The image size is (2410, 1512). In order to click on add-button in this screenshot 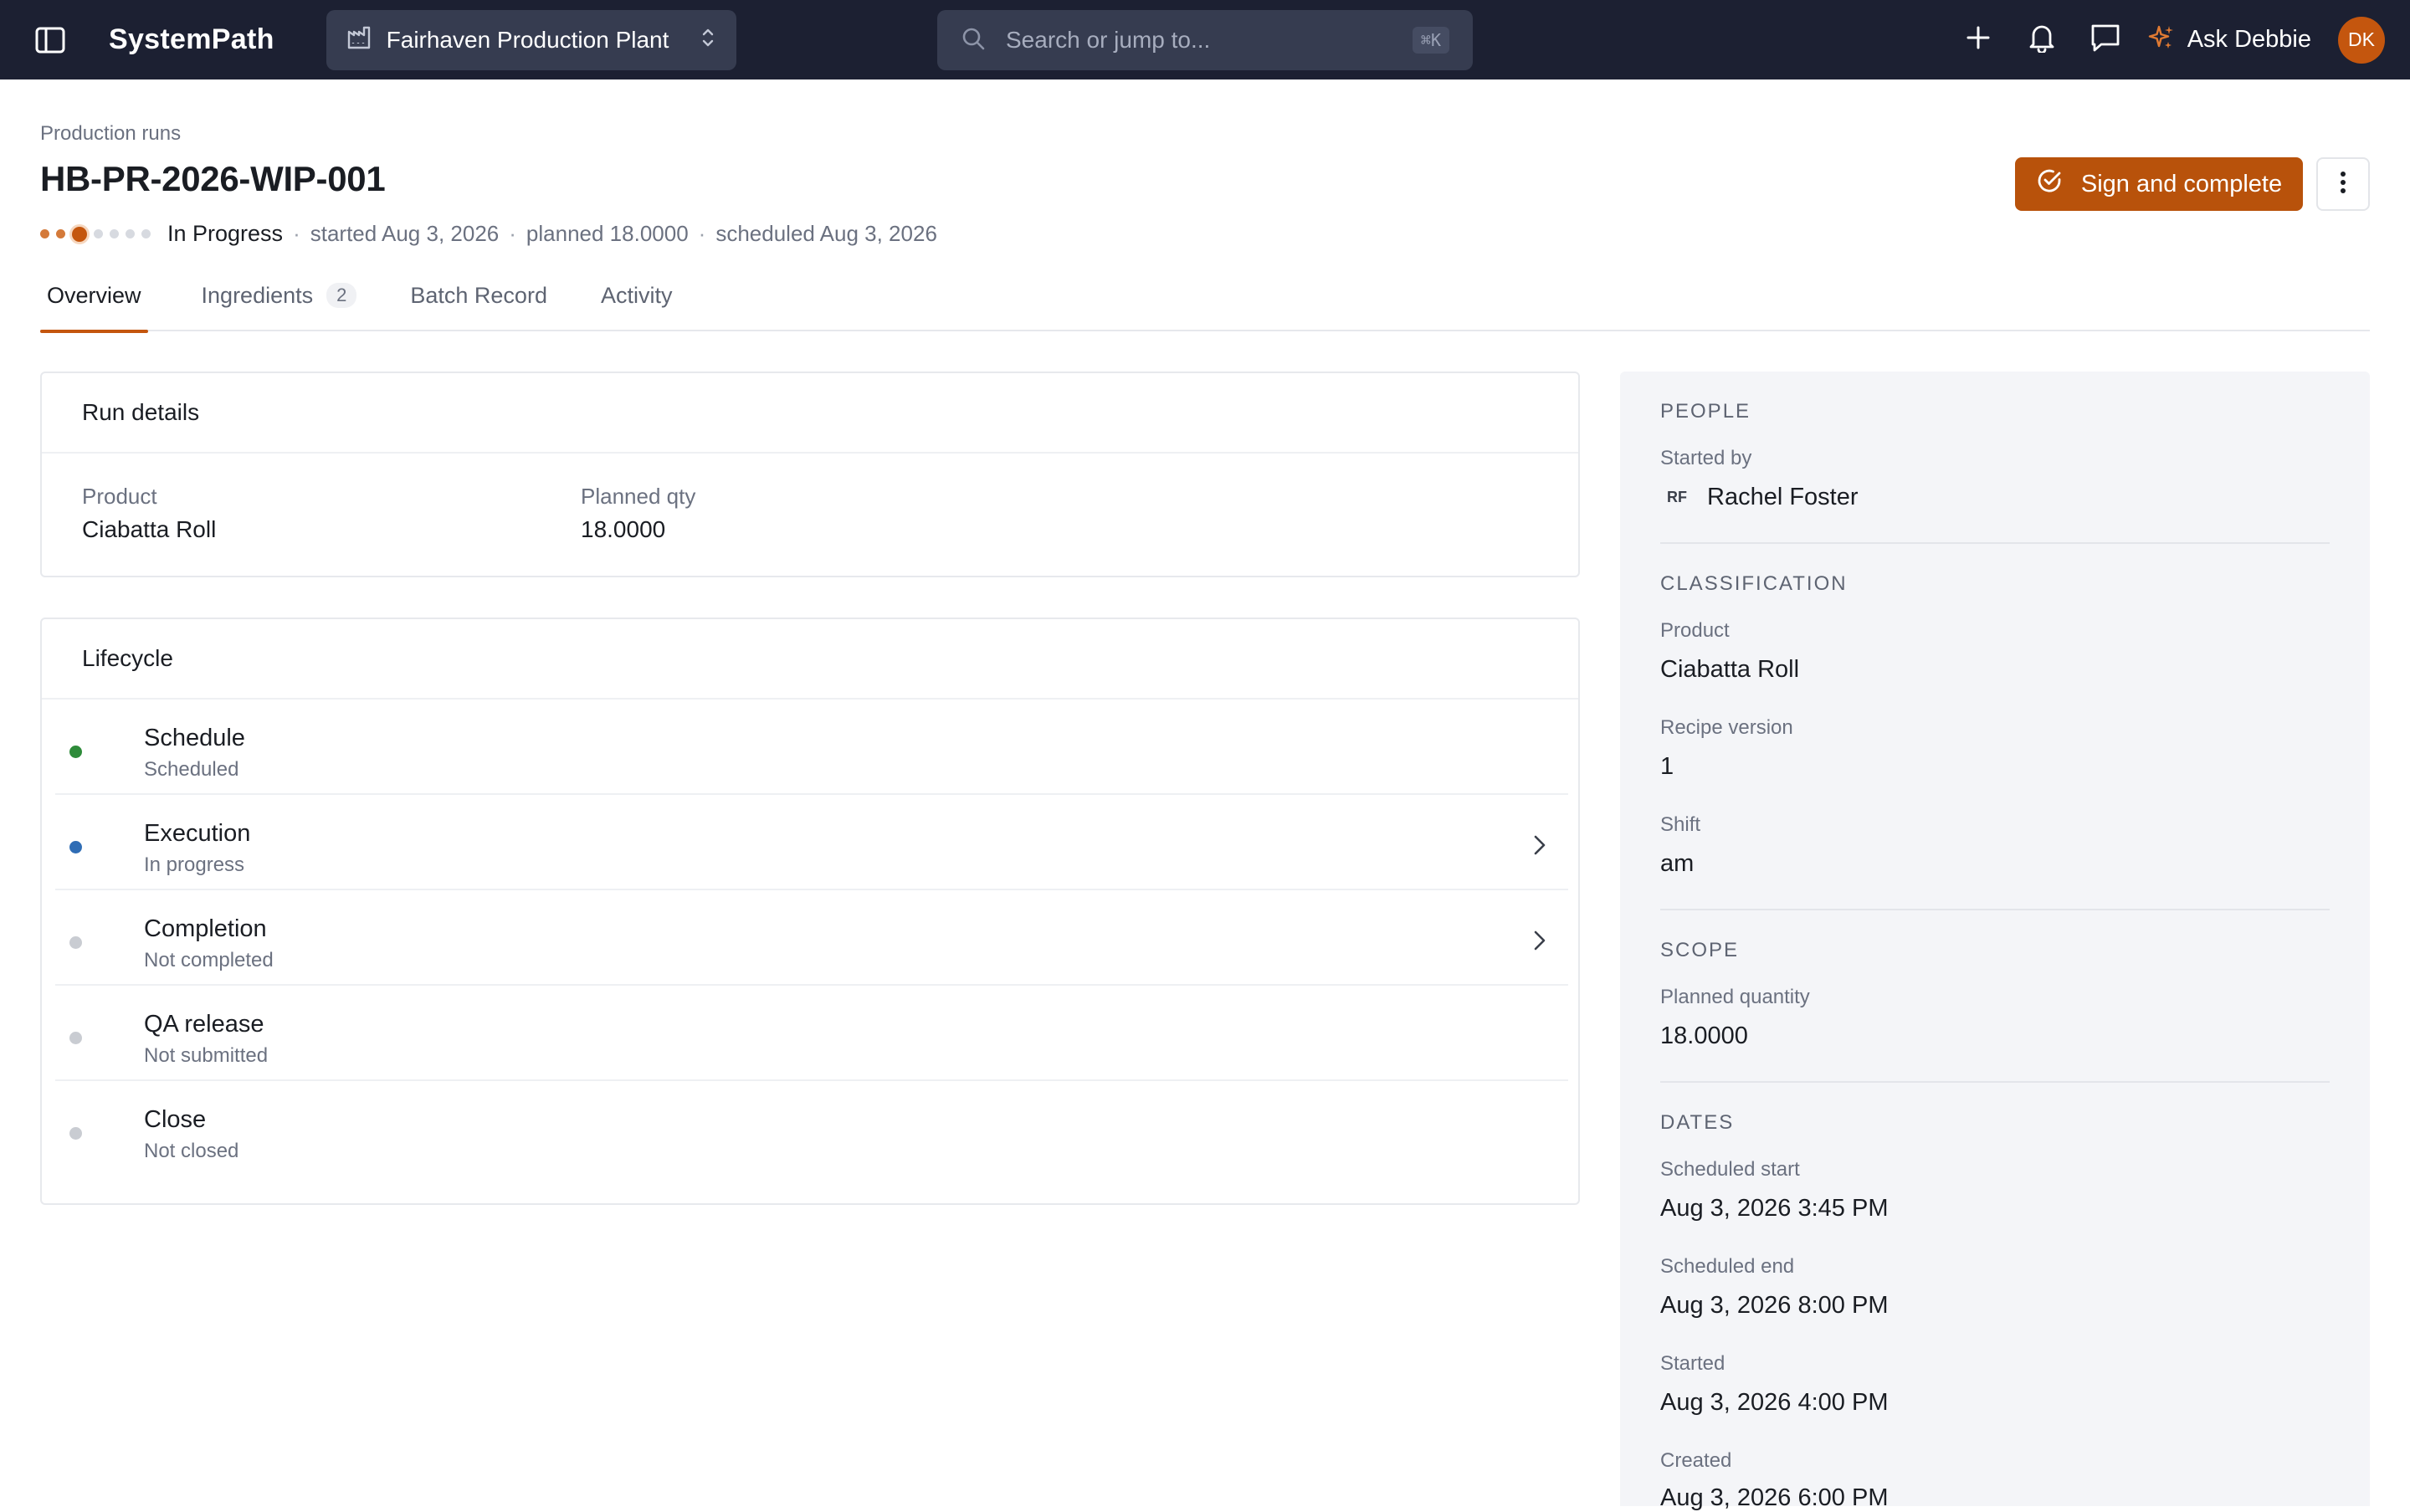, I will do `click(1978, 40)`.